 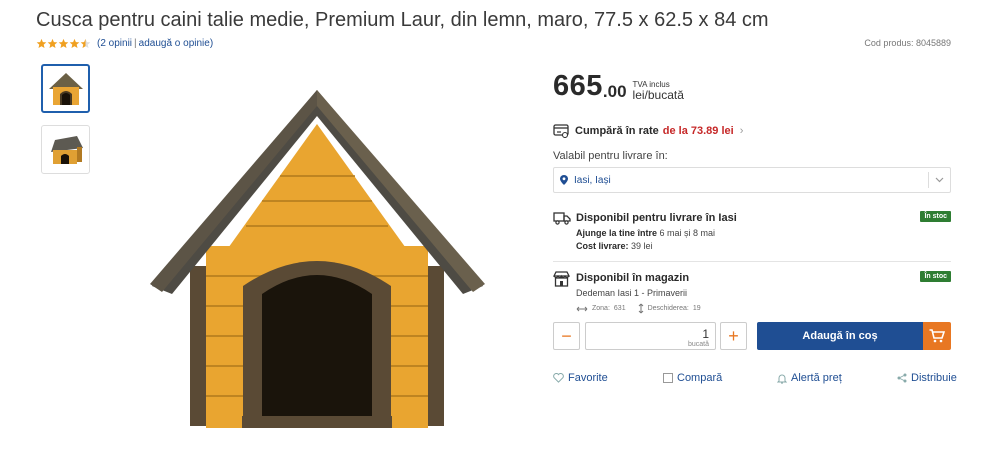 What do you see at coordinates (752, 261) in the screenshot?
I see `divider` at bounding box center [752, 261].